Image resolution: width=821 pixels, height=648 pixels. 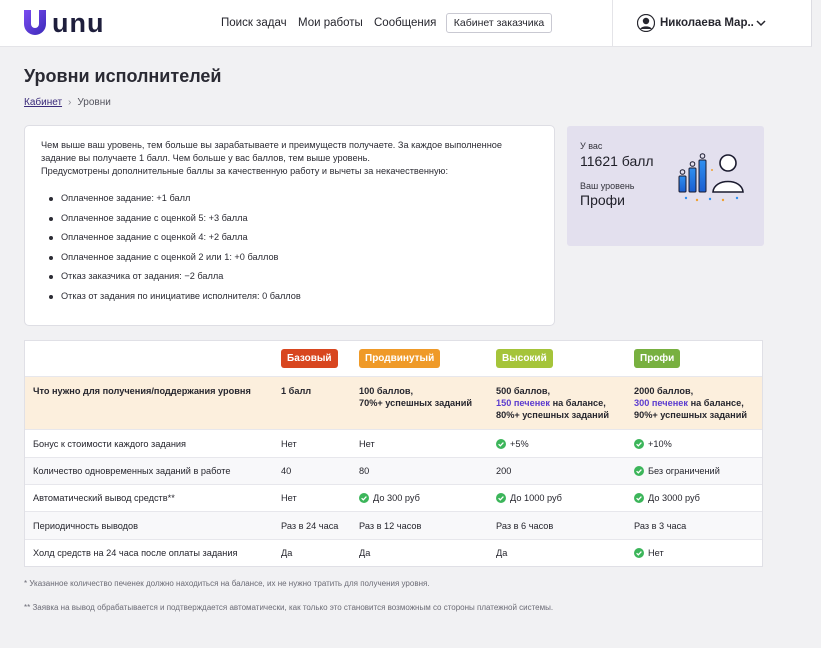 I want to click on cell-text: 80%+ успешных заданий, so click(x=557, y=415).